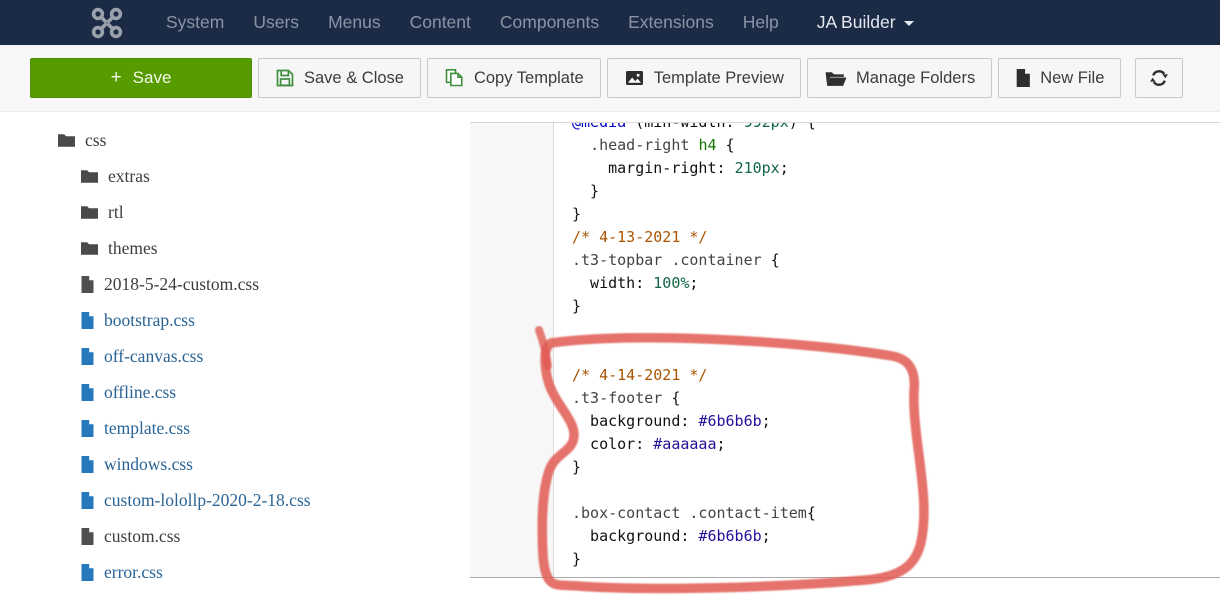 The image size is (1220, 599). I want to click on copy-template-button-label: Copy Template, so click(528, 77).